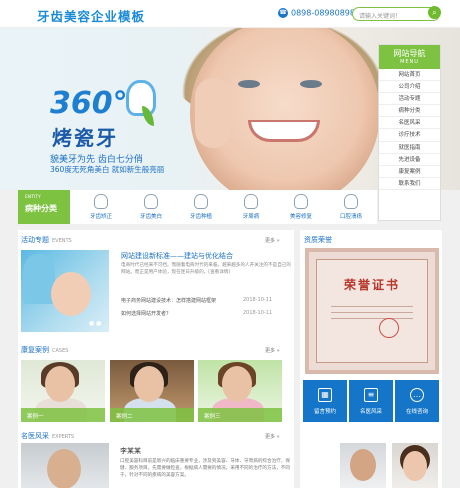 Image resolution: width=460 pixels, height=488 pixels. Describe the element at coordinates (434, 12) in the screenshot. I see `search-icon: ⌕` at that location.